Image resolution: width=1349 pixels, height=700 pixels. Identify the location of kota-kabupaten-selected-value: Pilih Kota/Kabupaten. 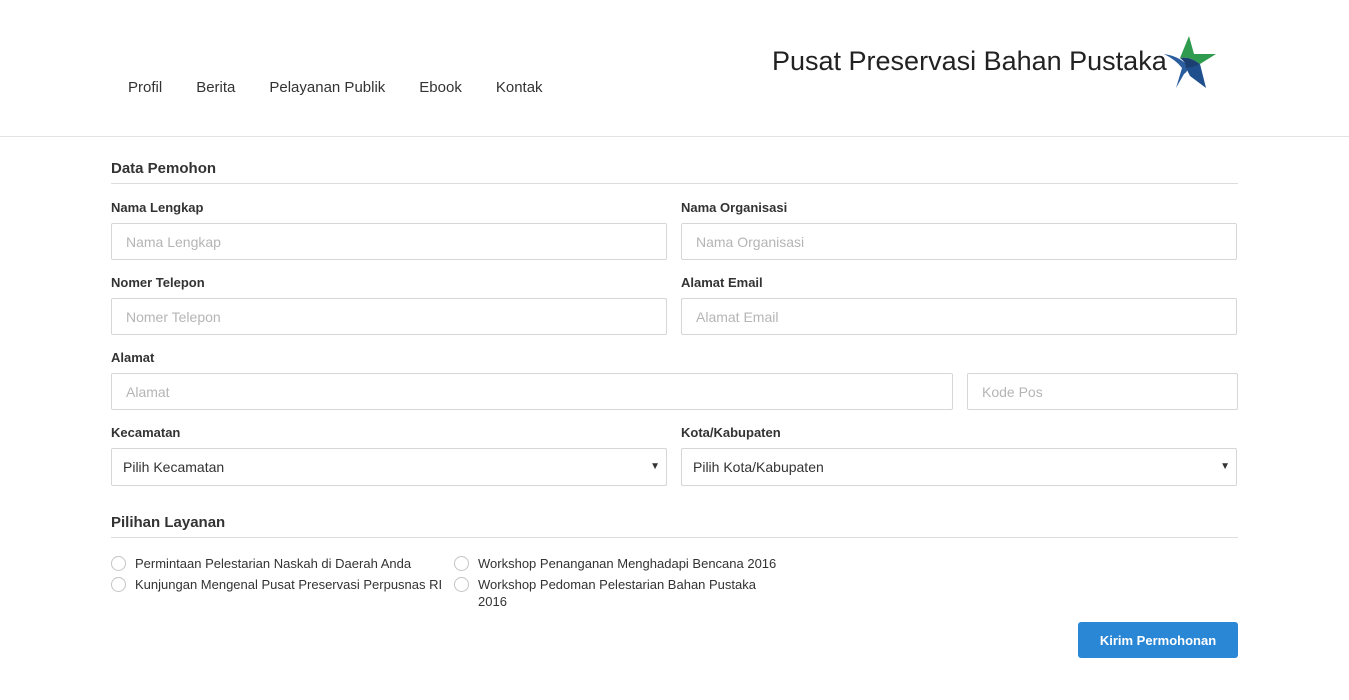
(758, 467).